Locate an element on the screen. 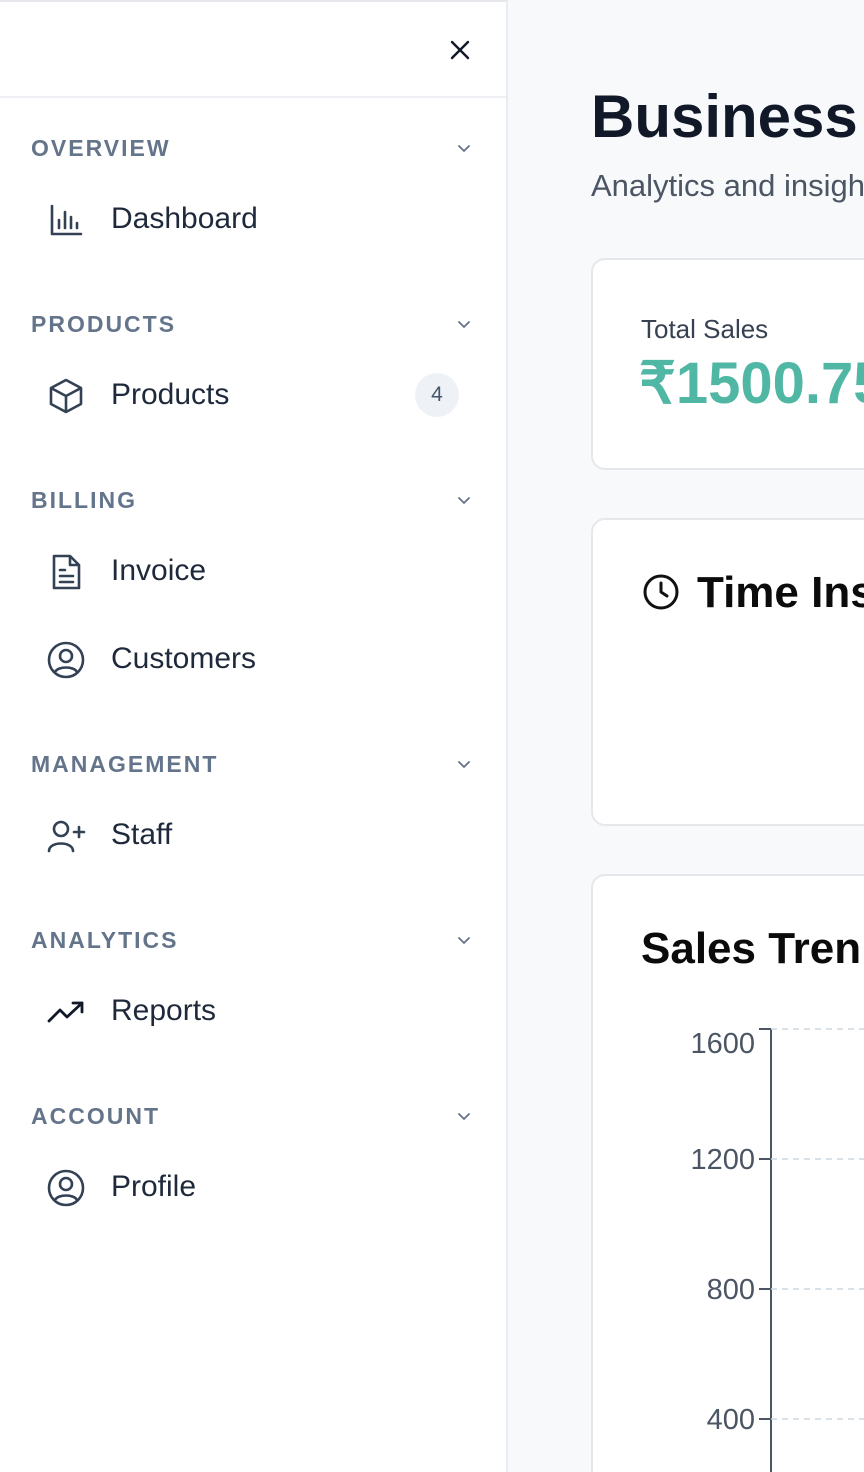 This screenshot has width=864, height=1472. sidebar-item-reports: Reports is located at coordinates (253, 1010).